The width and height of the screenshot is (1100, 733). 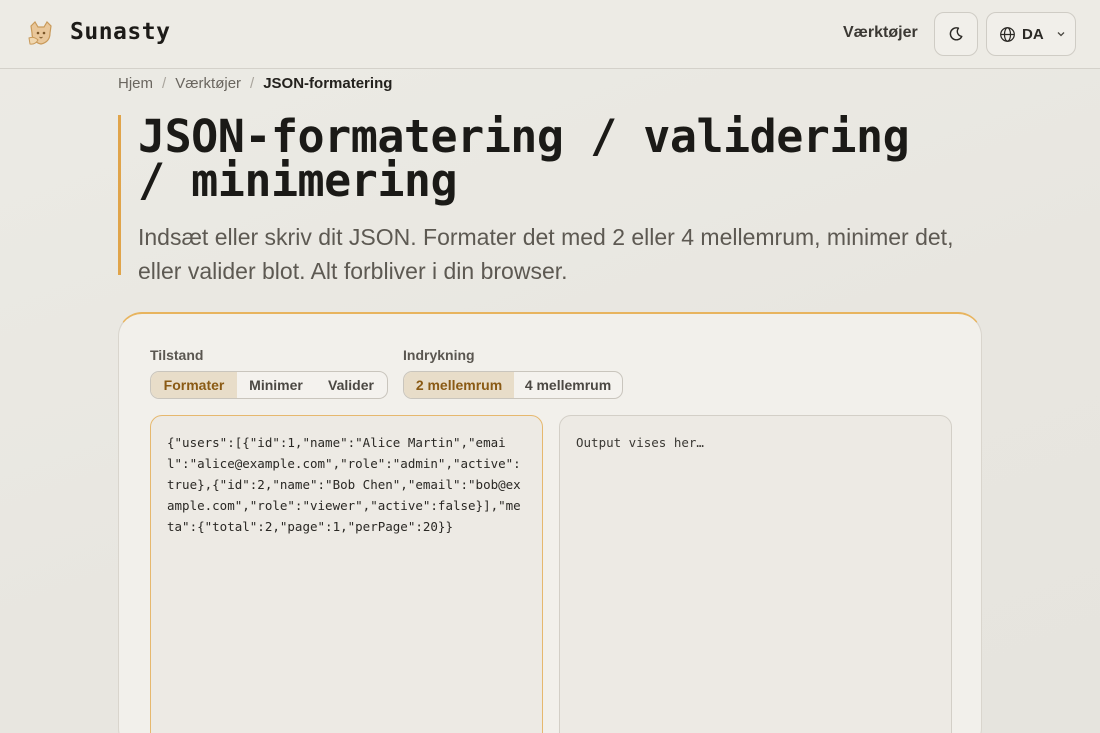 I want to click on cat-logo-icon, so click(x=41, y=34).